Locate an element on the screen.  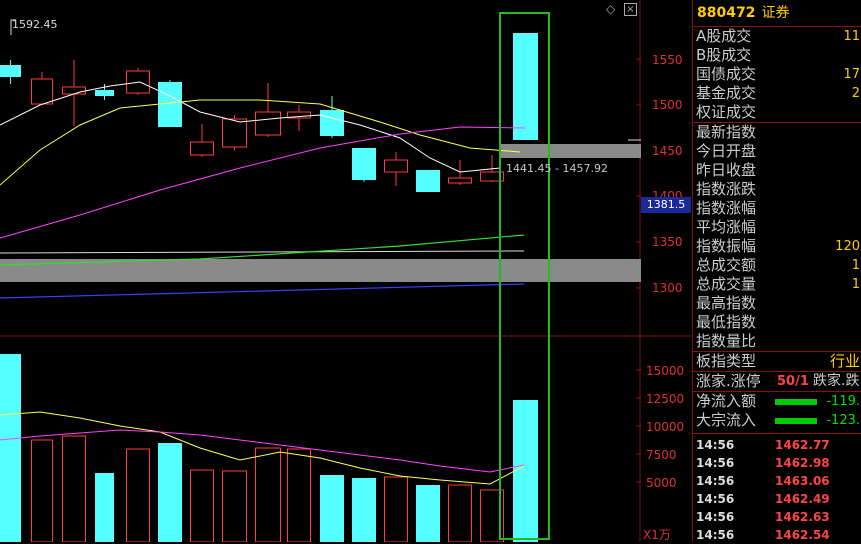
stock-code: 880472 is located at coordinates (726, 13).